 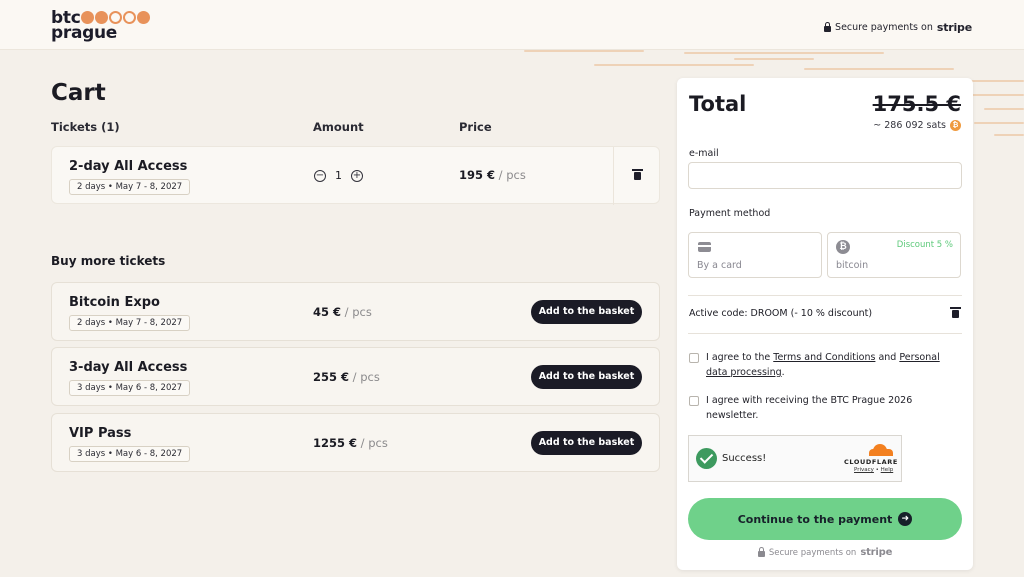 I want to click on minus-icon: −, so click(x=320, y=175).